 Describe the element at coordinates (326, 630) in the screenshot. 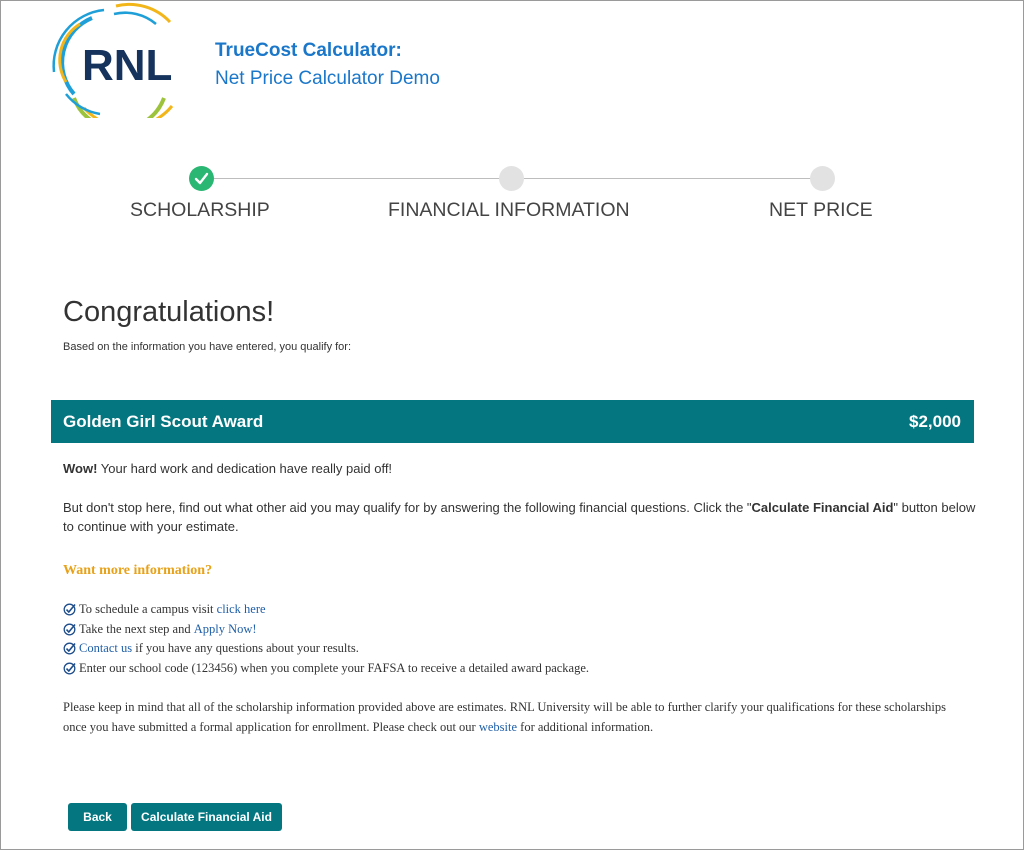

I see `list-item: Take the next step and Apply Now!` at that location.